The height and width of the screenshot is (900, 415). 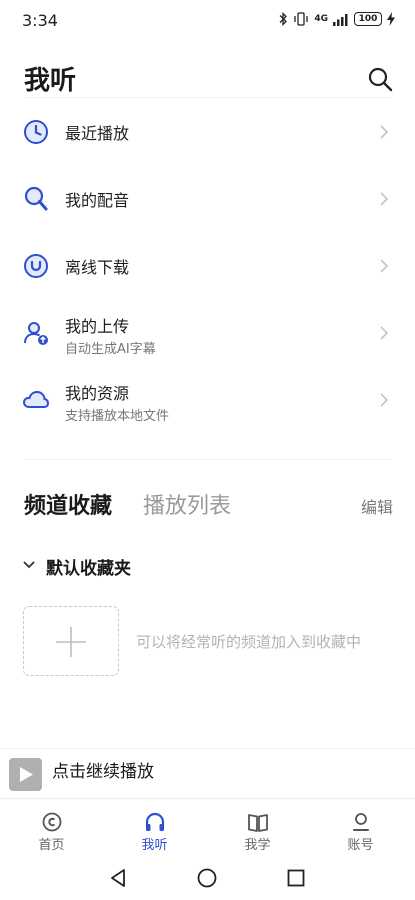 I want to click on bottom-nav: 首页 我听 我学 账号, so click(x=207, y=827).